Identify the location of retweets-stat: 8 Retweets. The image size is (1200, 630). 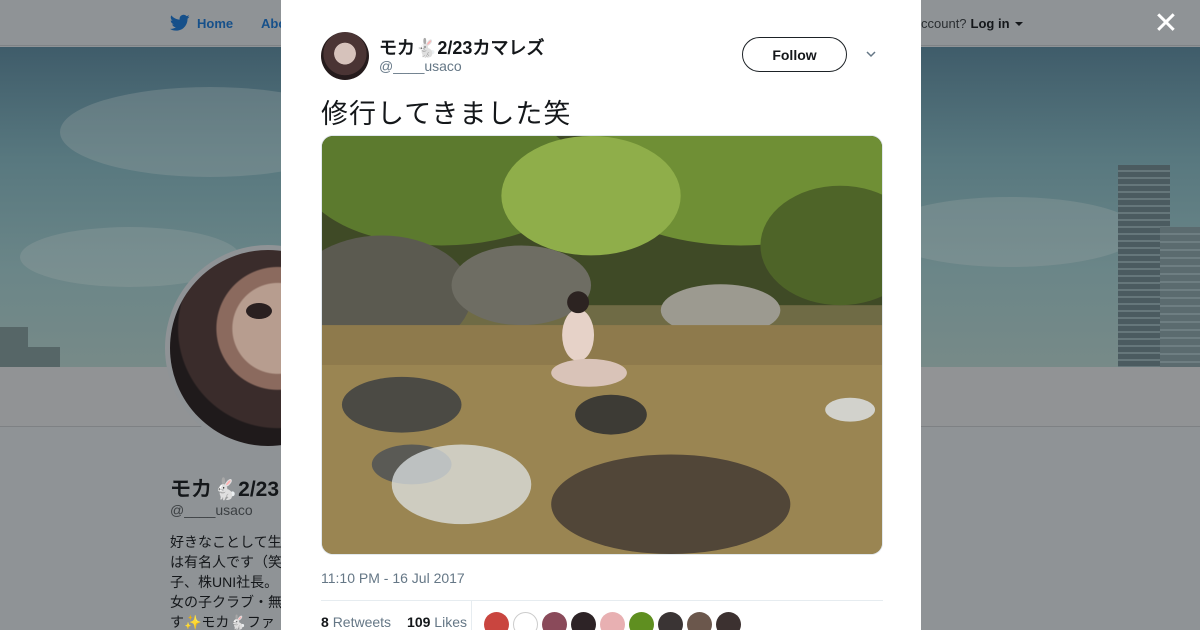
(356, 622).